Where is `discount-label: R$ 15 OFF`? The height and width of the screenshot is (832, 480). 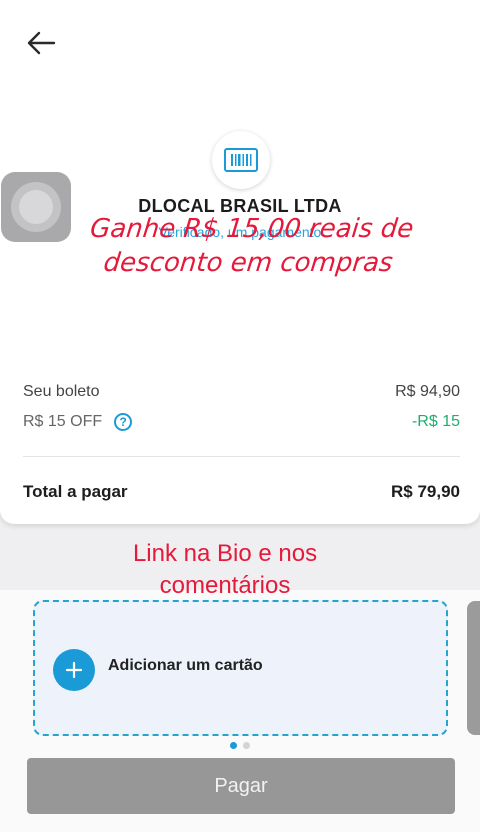
discount-label: R$ 15 OFF is located at coordinates (63, 421).